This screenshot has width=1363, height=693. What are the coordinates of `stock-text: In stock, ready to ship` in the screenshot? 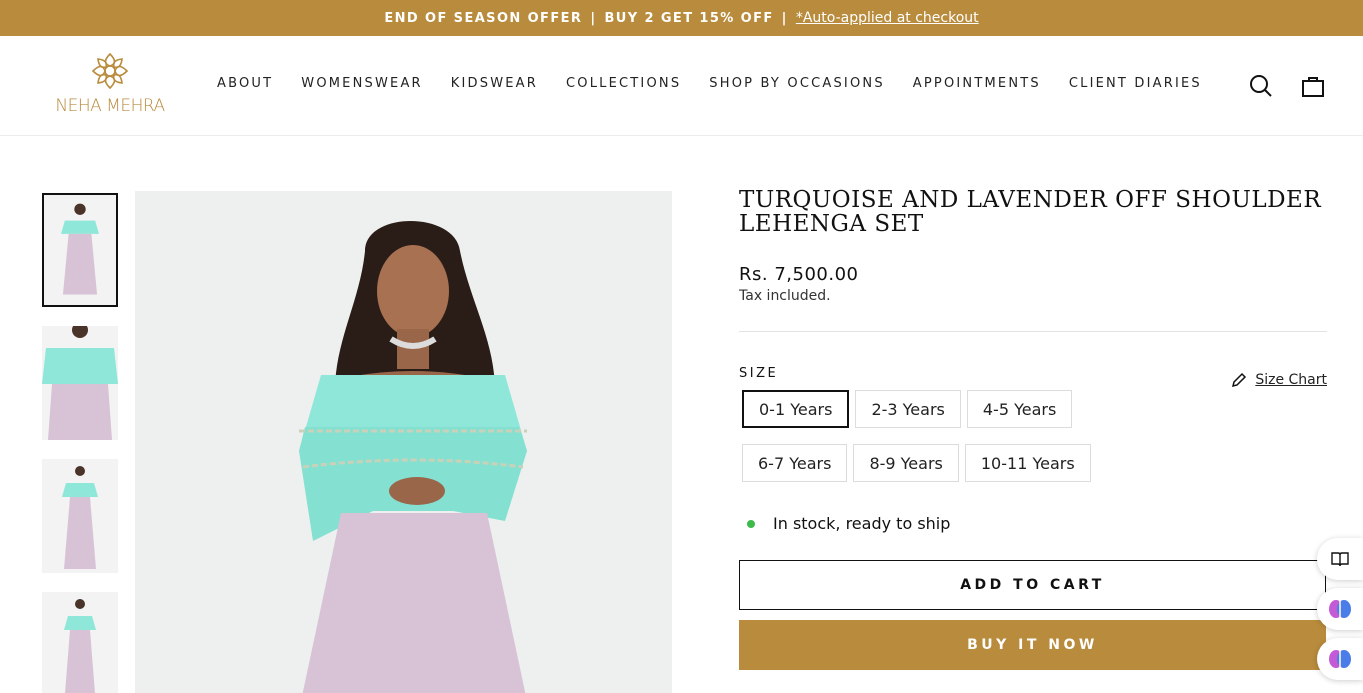 It's located at (862, 523).